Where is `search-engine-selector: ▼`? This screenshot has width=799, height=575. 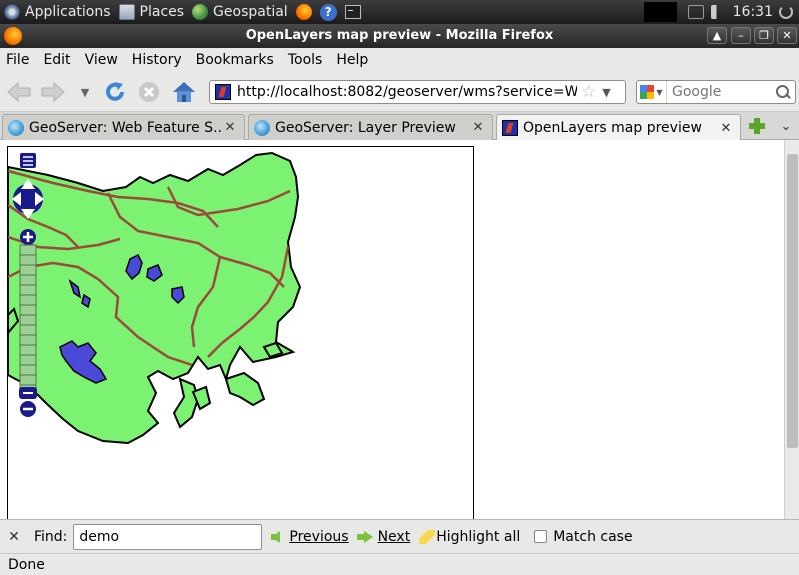 search-engine-selector: ▼ is located at coordinates (652, 92).